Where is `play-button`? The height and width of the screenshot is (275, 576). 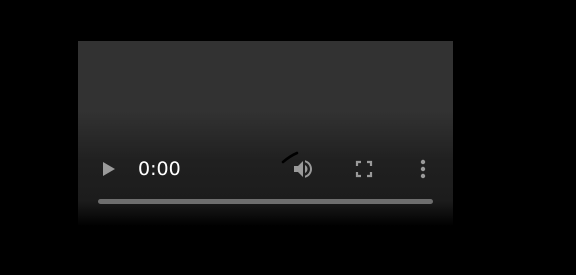
play-button is located at coordinates (108, 169).